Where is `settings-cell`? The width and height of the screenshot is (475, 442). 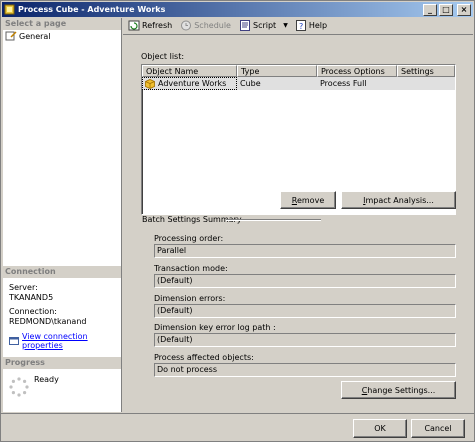
settings-cell is located at coordinates (426, 83).